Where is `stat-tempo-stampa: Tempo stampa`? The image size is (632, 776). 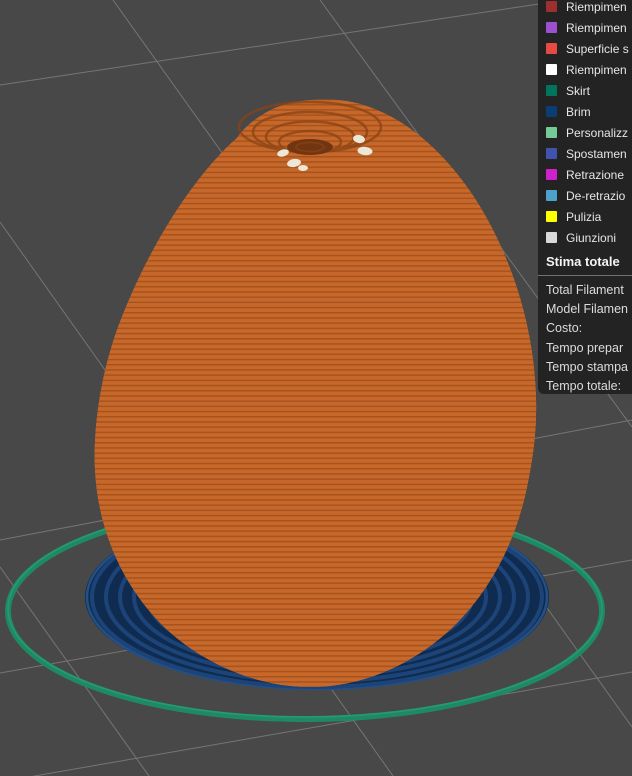
stat-tempo-stampa: Tempo stampa is located at coordinates (587, 366).